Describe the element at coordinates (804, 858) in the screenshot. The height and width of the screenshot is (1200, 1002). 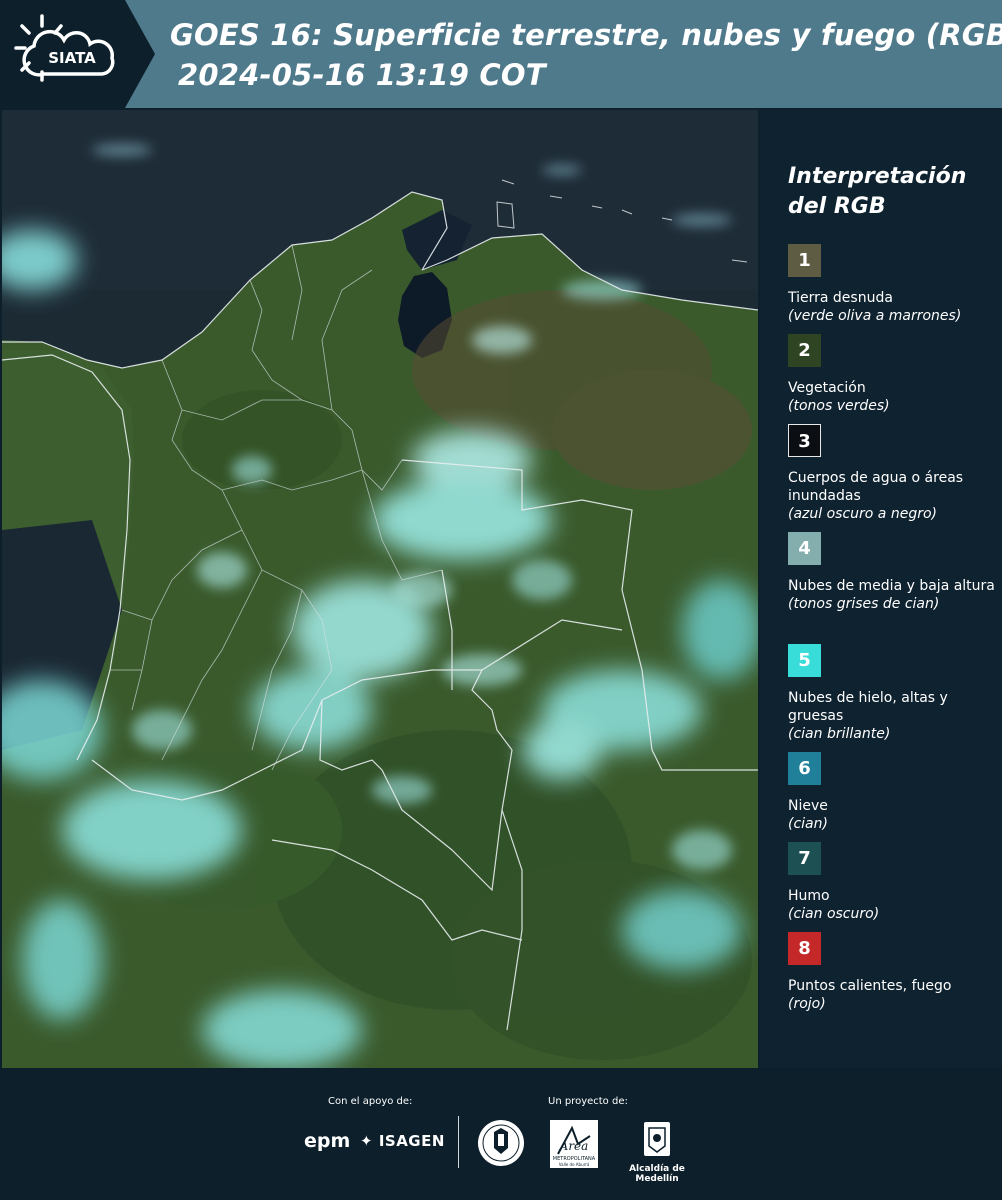
I see `legend-swatch: 7` at that location.